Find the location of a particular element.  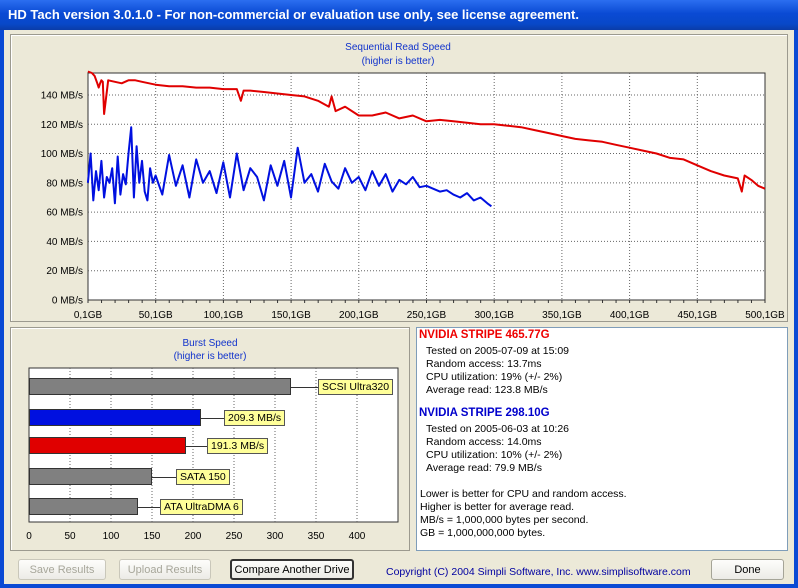

seq-x-tick-label: 350,1GB is located at coordinates (562, 315).